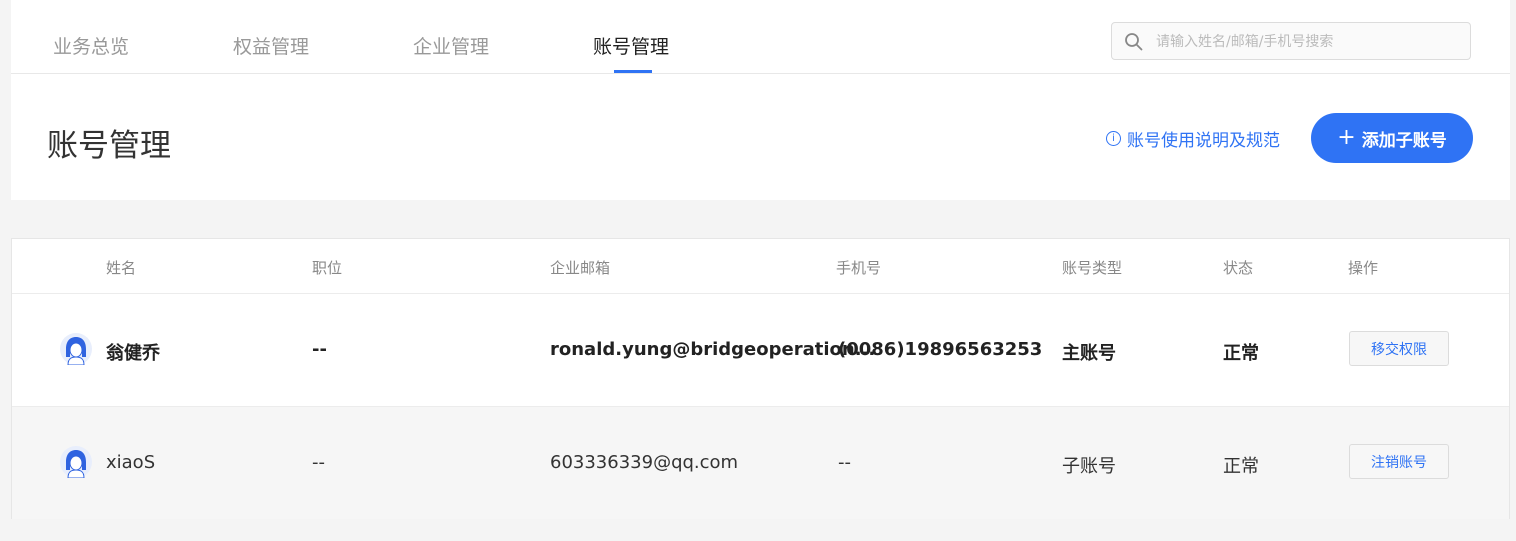  Describe the element at coordinates (844, 462) in the screenshot. I see `cell-phone: --` at that location.